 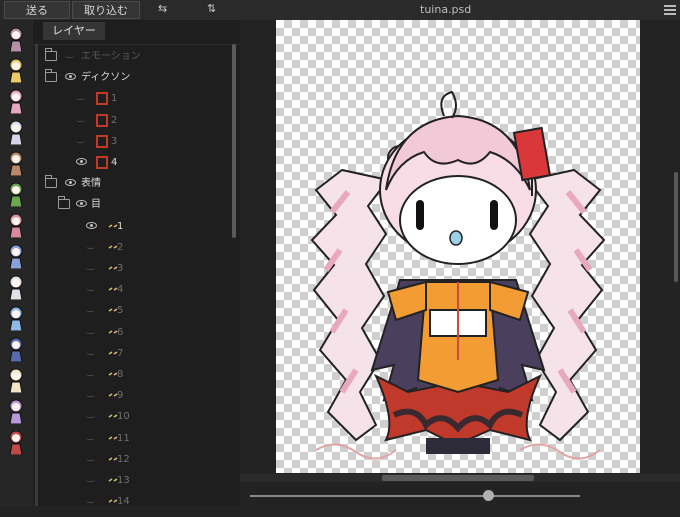 I want to click on canvas-horizontal-scrollbar, so click(x=458, y=478).